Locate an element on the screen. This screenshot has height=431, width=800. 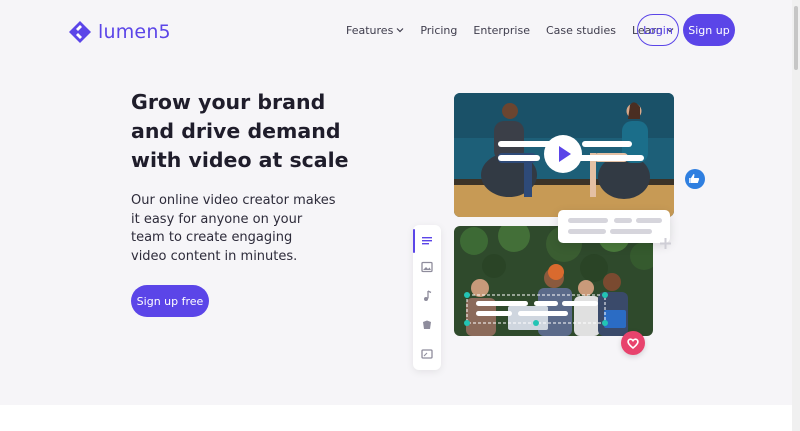
thumbs-up-glyph is located at coordinates (694, 178).